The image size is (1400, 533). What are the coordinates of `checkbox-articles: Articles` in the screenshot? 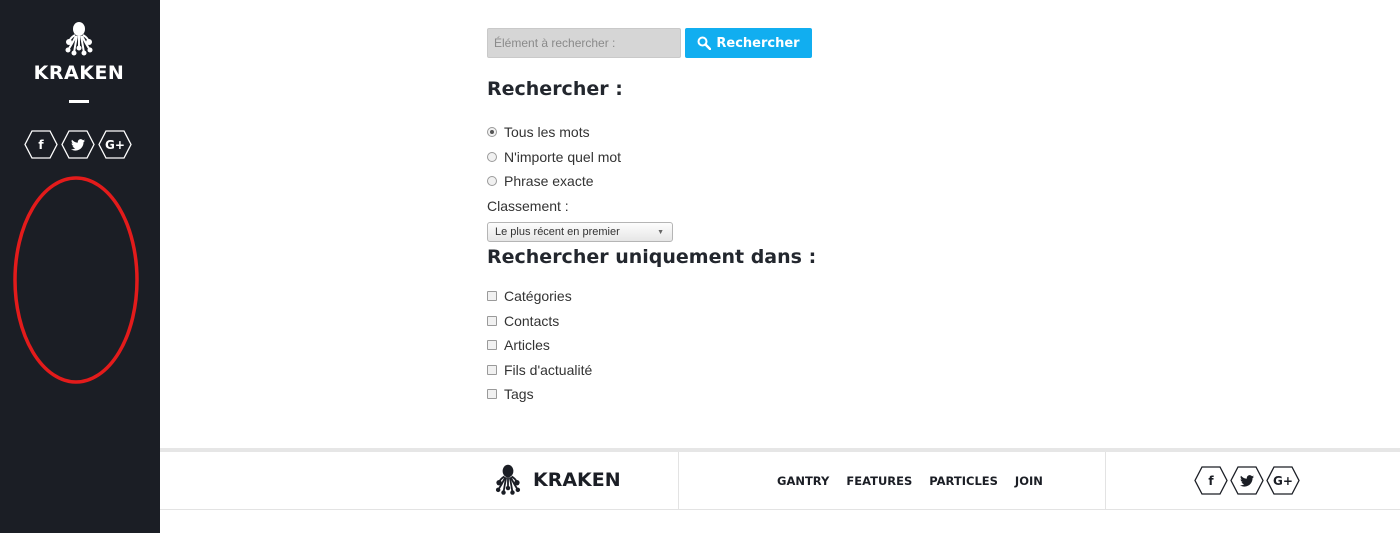 It's located at (518, 345).